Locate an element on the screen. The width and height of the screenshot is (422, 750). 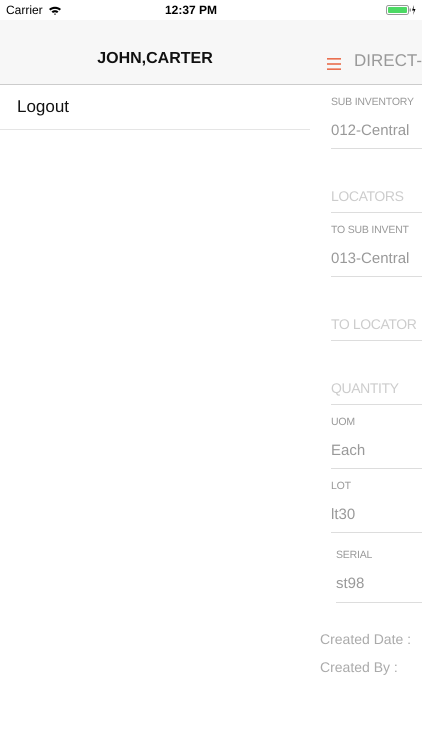
field-label: SUB INVENTORY is located at coordinates (373, 102).